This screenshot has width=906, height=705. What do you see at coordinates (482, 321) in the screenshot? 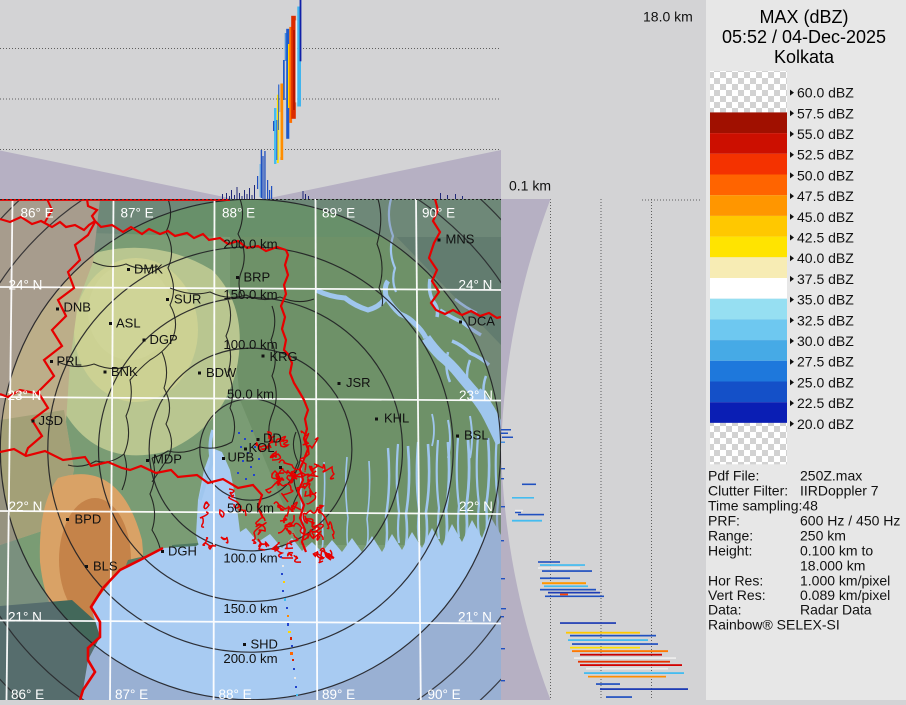
I see `svg-text: DCA` at bounding box center [482, 321].